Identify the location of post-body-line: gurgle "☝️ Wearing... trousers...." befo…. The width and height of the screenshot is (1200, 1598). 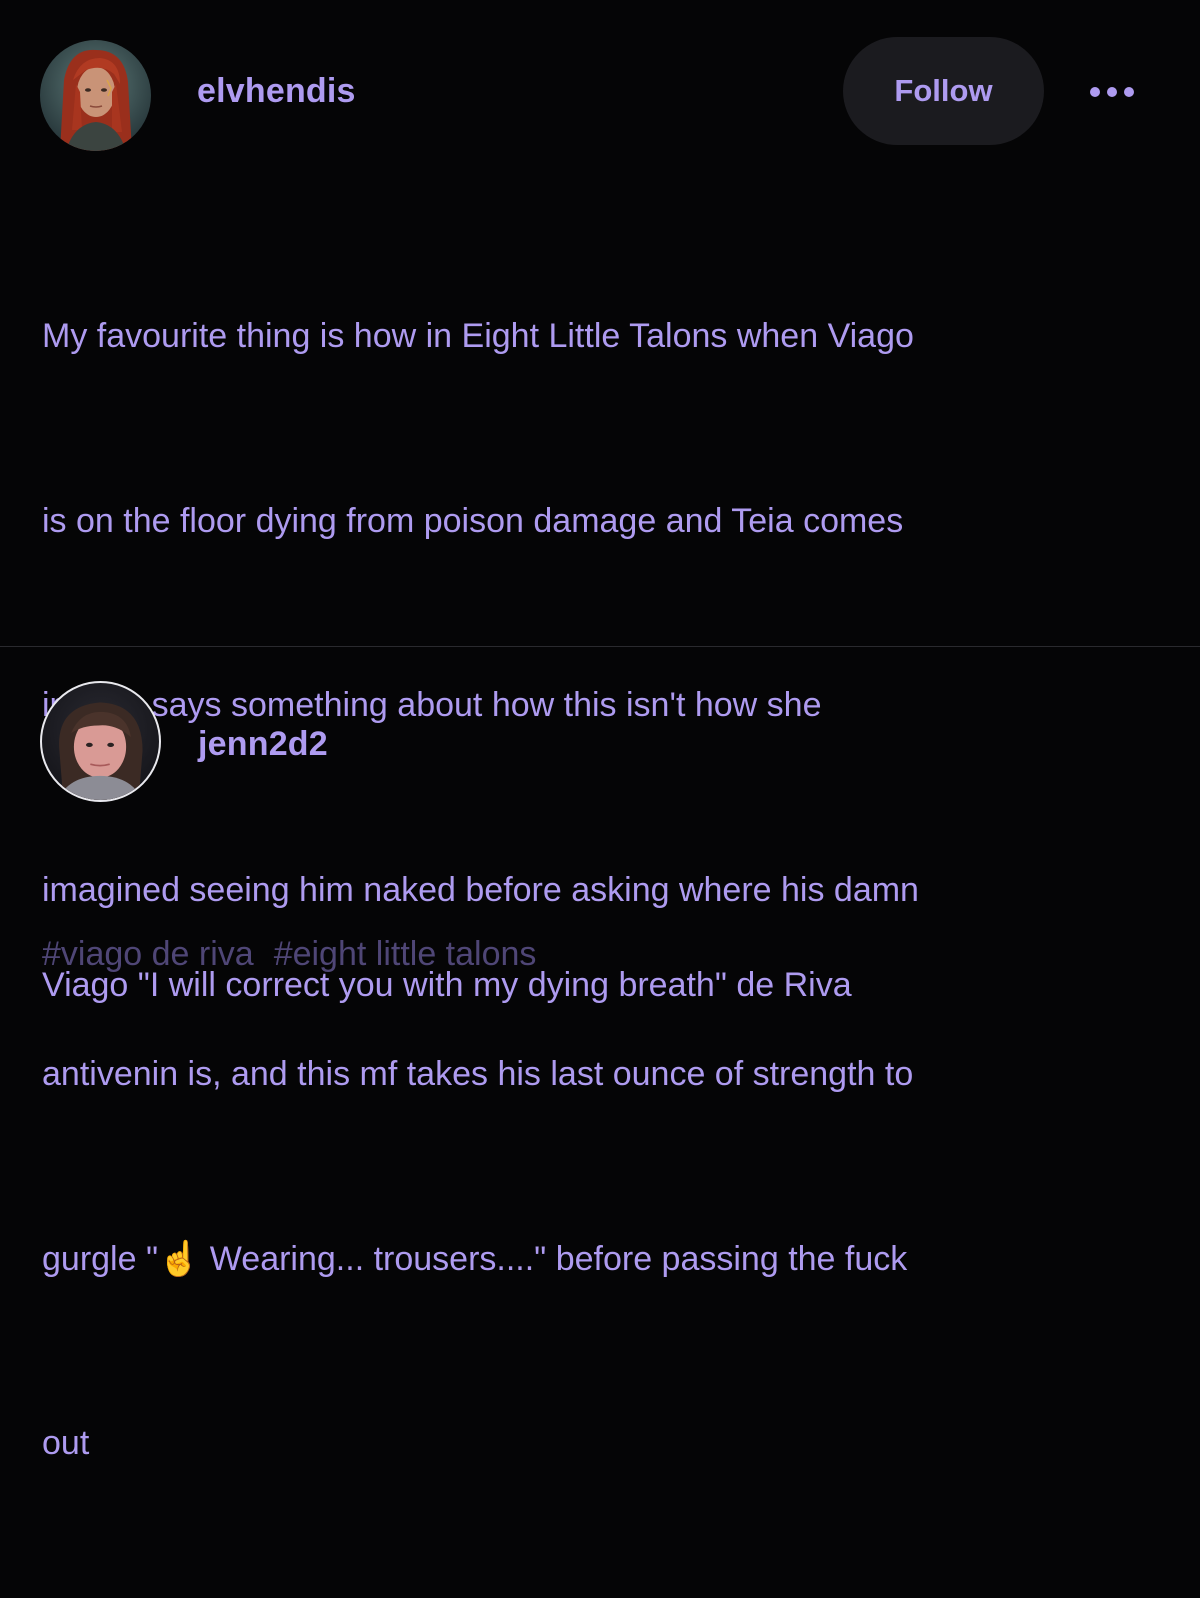
(475, 1258).